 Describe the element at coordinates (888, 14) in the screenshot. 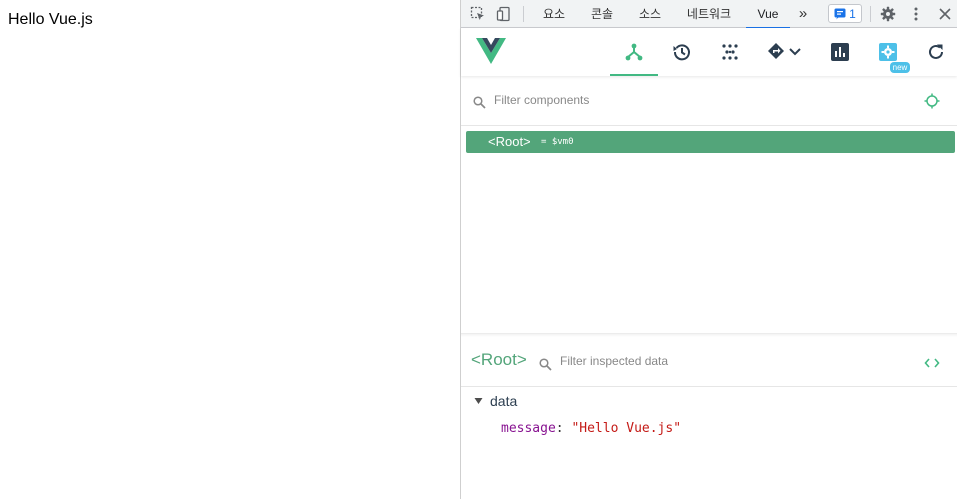

I see `settings-gear-icon` at that location.